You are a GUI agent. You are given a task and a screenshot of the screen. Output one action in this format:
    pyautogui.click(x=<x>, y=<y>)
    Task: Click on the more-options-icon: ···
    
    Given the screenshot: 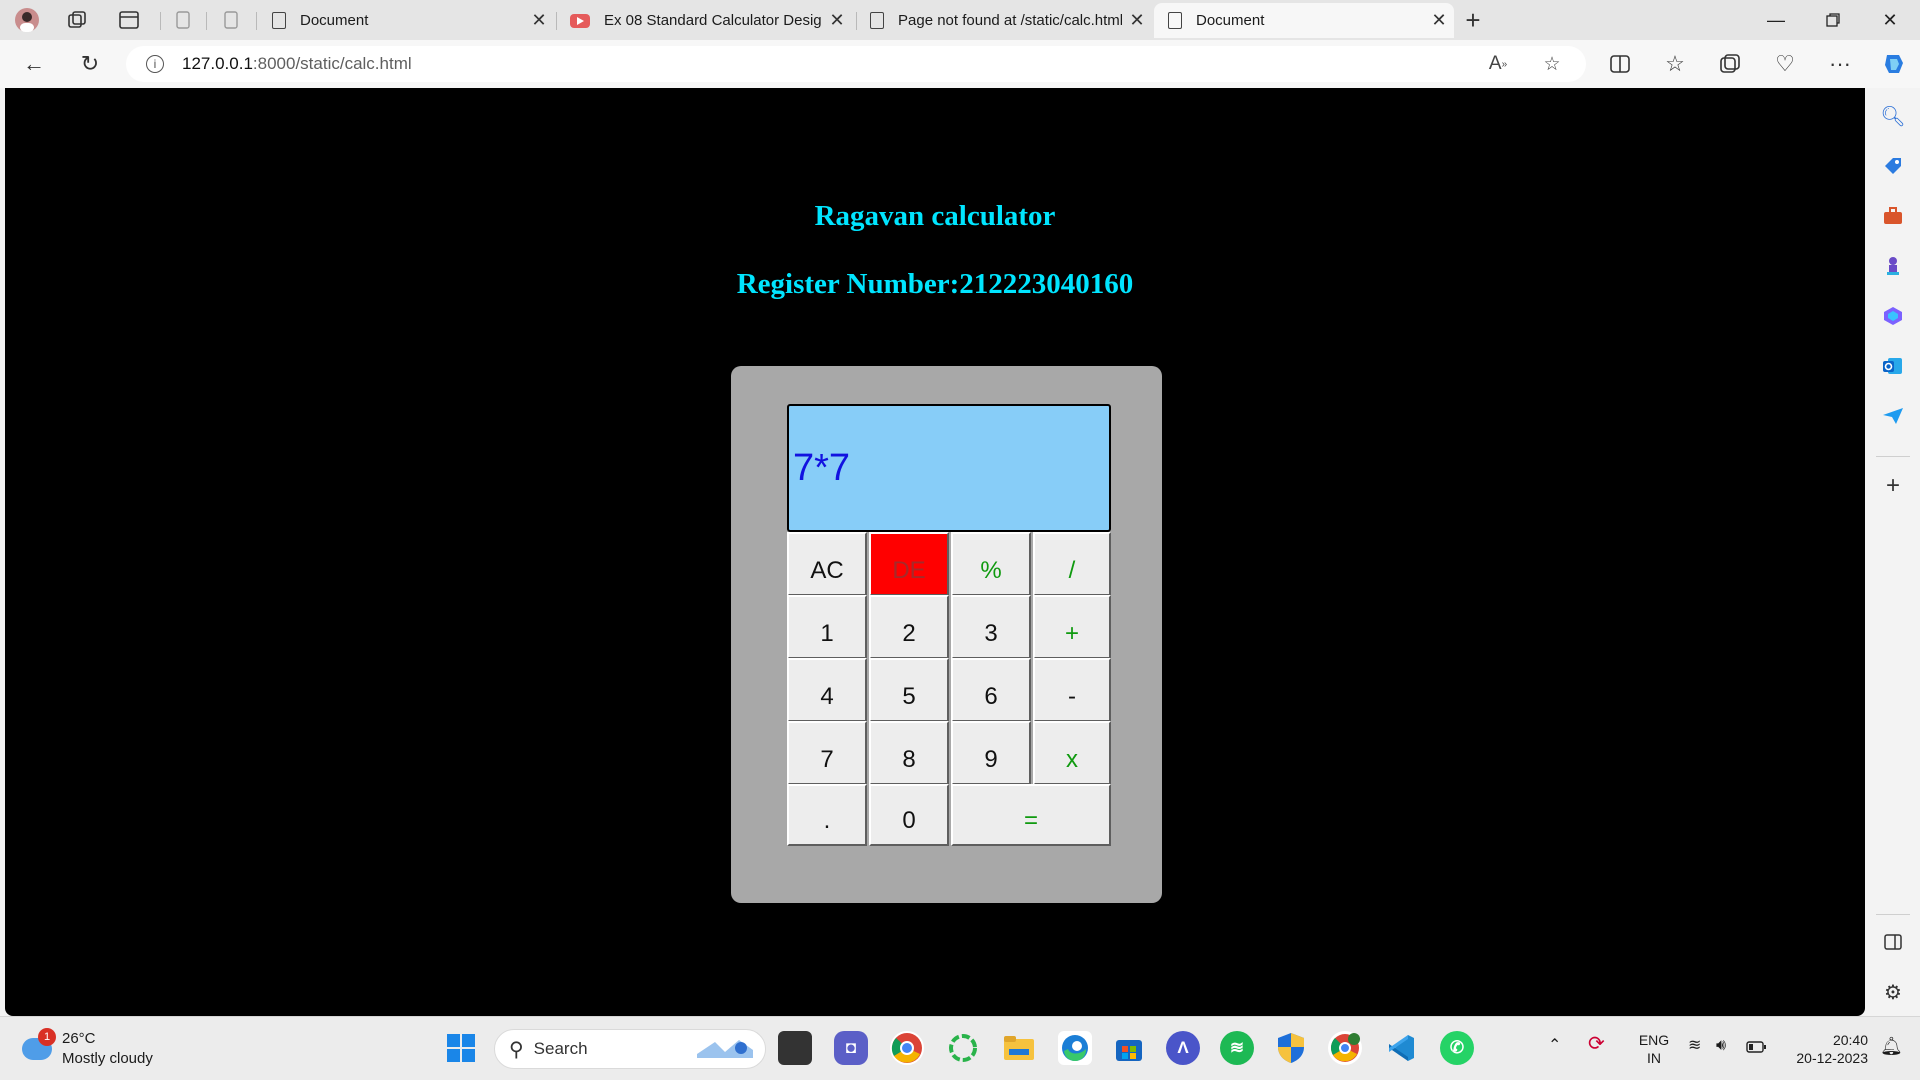 What is the action you would take?
    pyautogui.click(x=1840, y=64)
    